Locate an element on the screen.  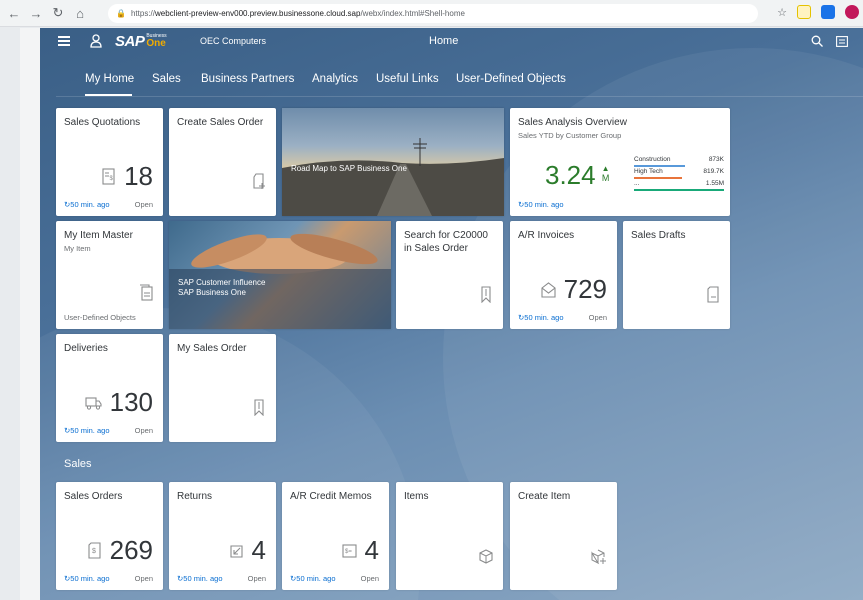
tile-ar-invoices: A/R Invoices 729 ↻50 min. ago Open is located at coordinates (563, 275).